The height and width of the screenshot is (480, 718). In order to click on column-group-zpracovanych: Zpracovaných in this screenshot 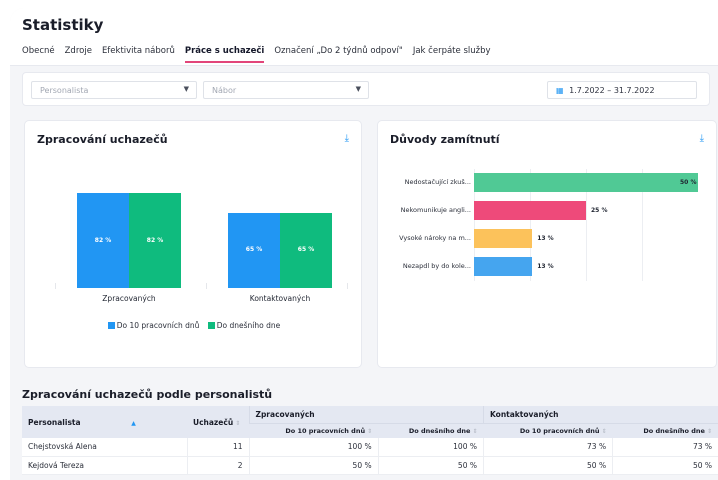, I will do `click(366, 415)`.